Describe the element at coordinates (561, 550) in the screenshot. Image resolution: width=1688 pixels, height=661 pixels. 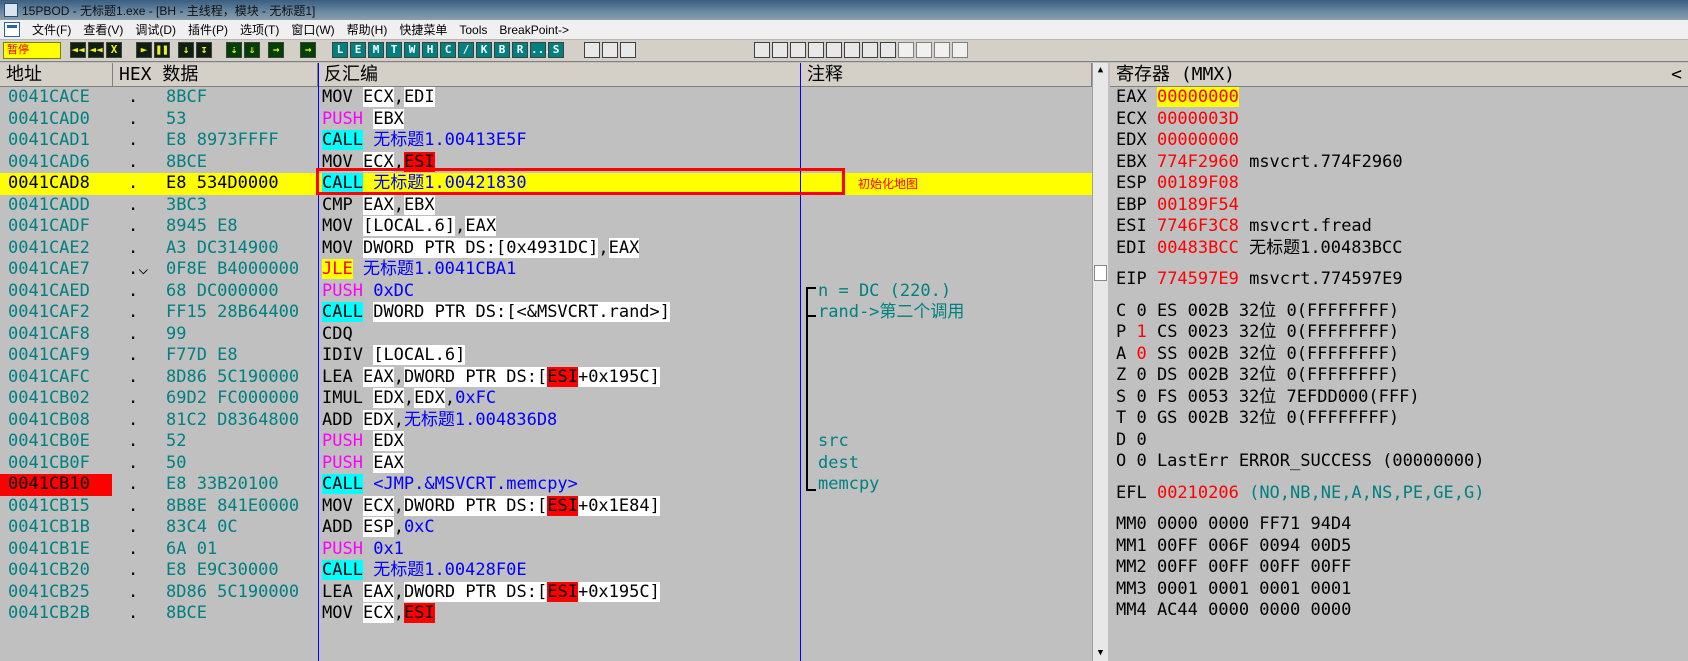
I see `row-disasm: PUSH 0x1` at that location.